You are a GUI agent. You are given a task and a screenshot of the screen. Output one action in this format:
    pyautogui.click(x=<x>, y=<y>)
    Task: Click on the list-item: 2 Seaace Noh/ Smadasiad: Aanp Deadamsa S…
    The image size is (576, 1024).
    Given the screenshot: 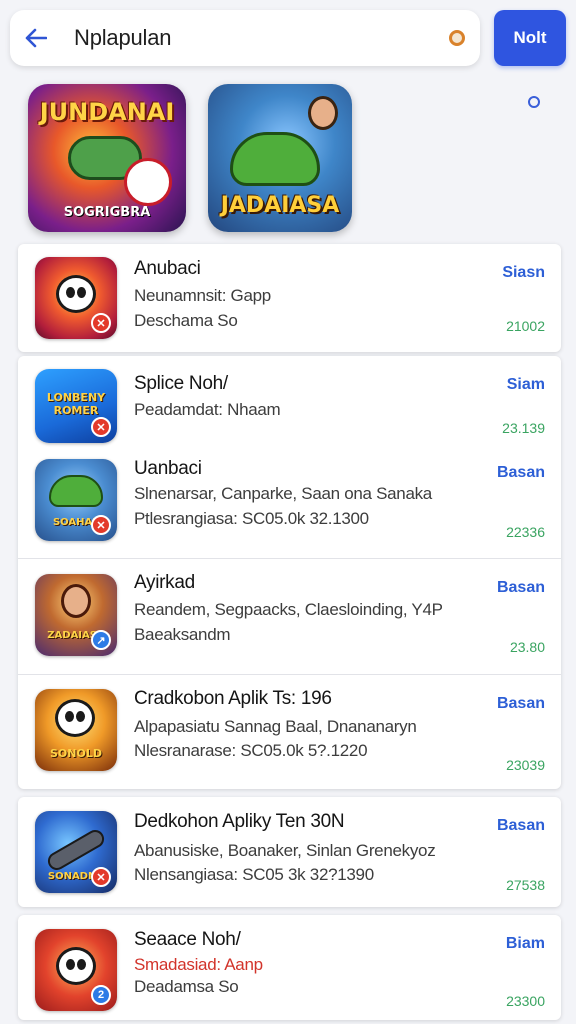 What is the action you would take?
    pyautogui.click(x=289, y=967)
    